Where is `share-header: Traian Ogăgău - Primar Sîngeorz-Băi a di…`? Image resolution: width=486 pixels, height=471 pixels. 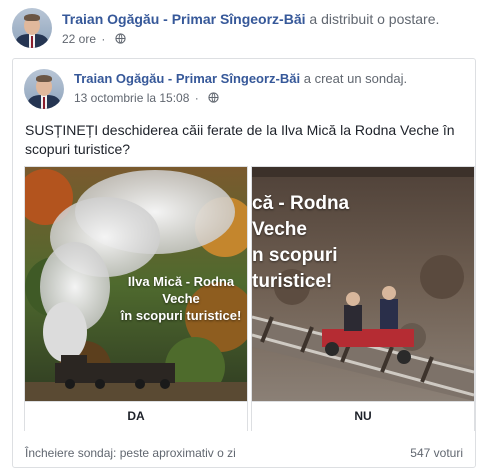
share-header: Traian Ogăgău - Primar Sîngeorz-Băi a di… is located at coordinates (242, 29).